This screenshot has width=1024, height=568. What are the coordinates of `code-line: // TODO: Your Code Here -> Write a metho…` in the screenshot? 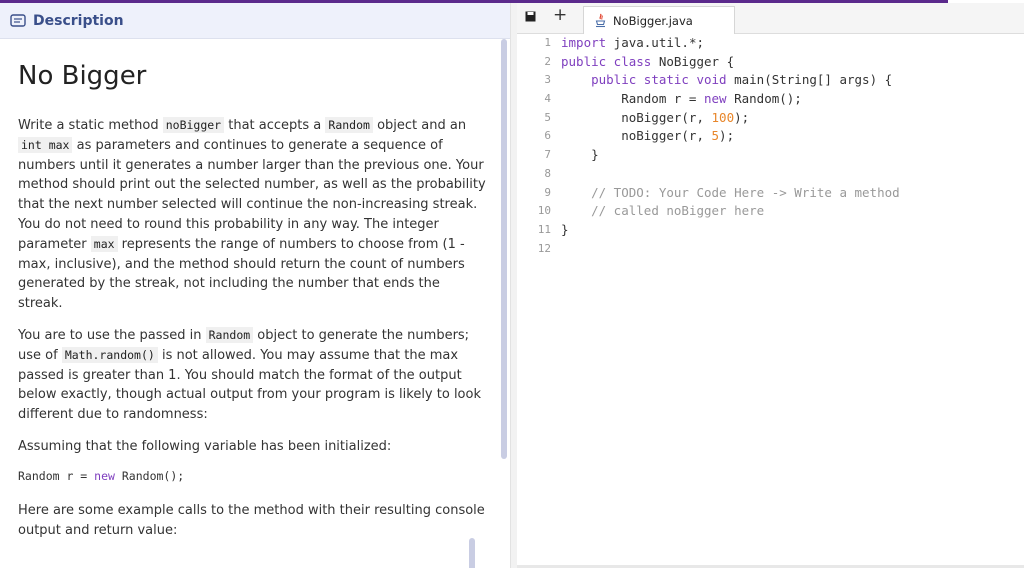 It's located at (730, 193).